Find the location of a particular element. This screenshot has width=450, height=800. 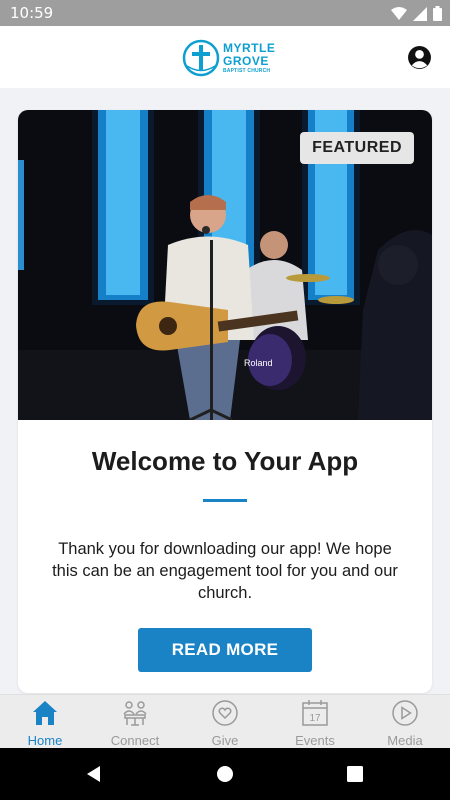

tab-label-home: Home is located at coordinates (45, 740).